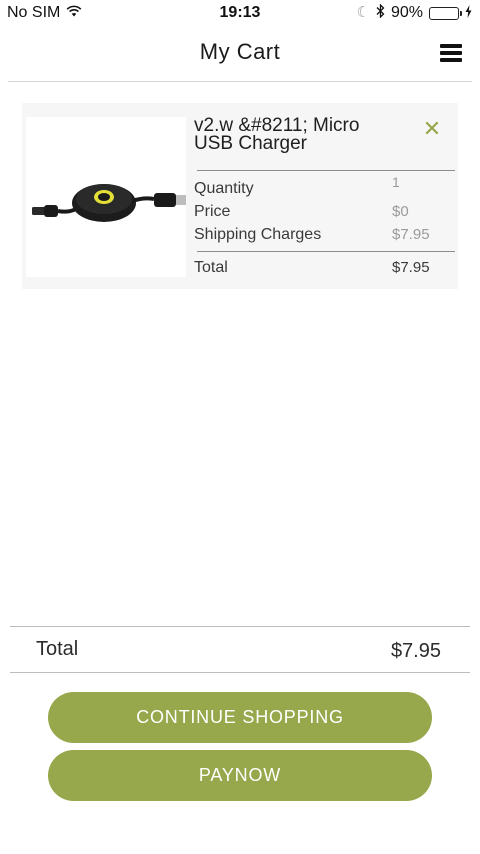 The image size is (480, 854). Describe the element at coordinates (432, 129) in the screenshot. I see `close-icon: ✕` at that location.